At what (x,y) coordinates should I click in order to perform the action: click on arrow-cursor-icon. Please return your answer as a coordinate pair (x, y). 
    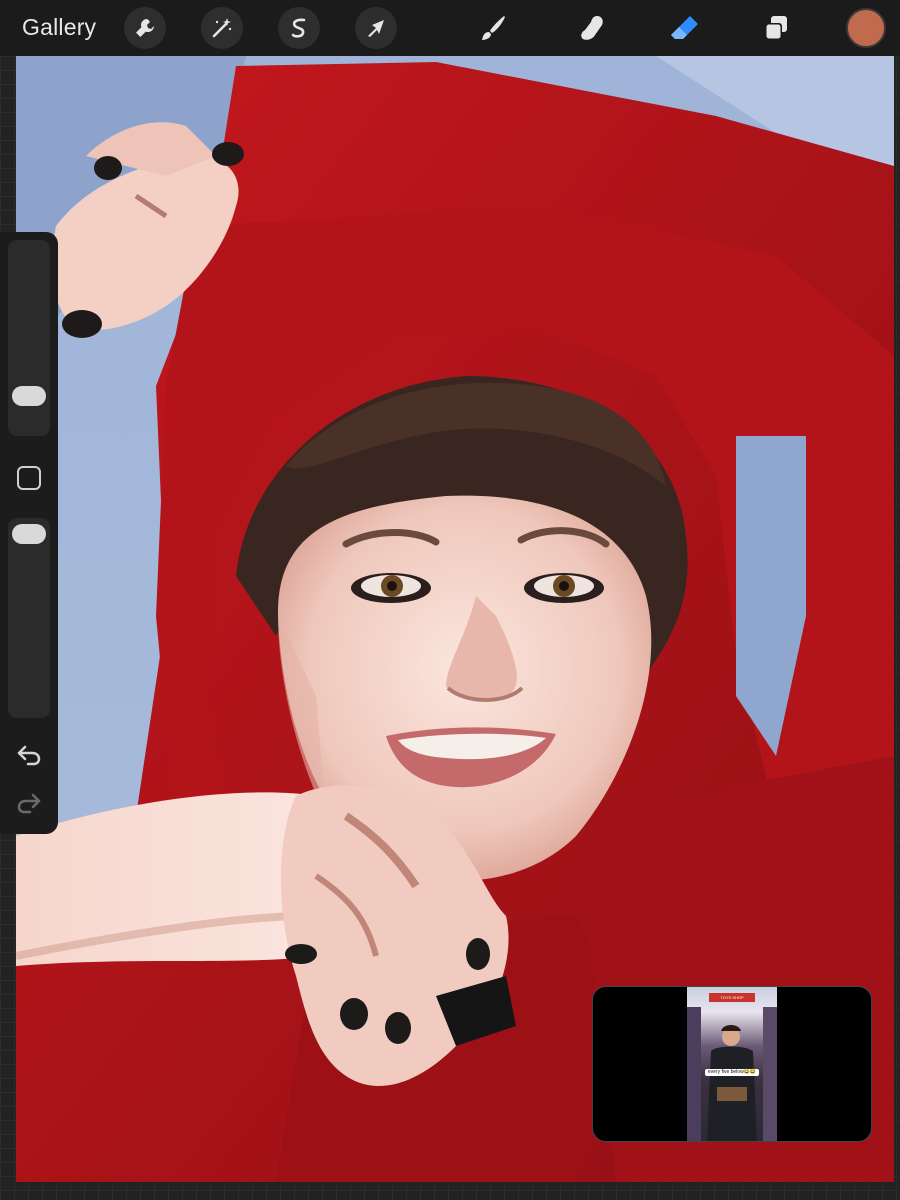
    Looking at the image, I should click on (376, 28).